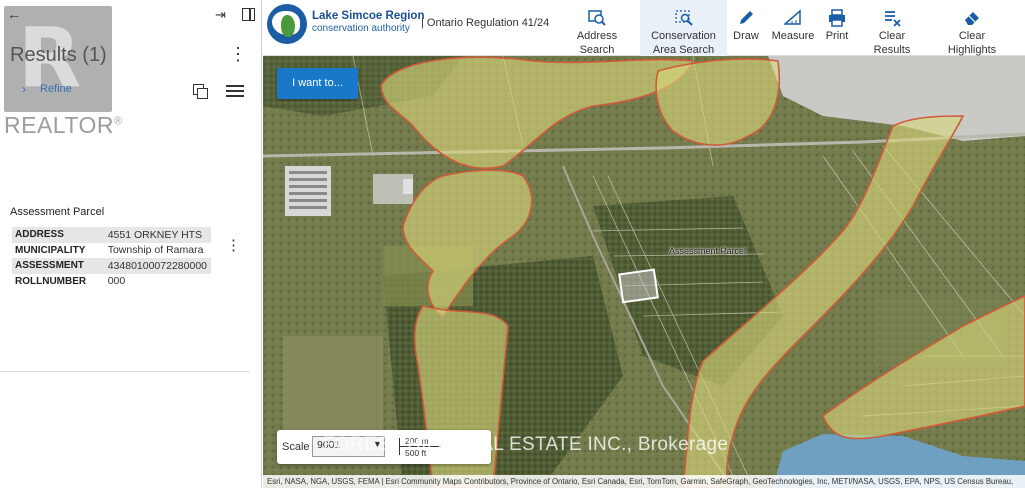  What do you see at coordinates (793, 36) in the screenshot?
I see `measure-label: Measure` at bounding box center [793, 36].